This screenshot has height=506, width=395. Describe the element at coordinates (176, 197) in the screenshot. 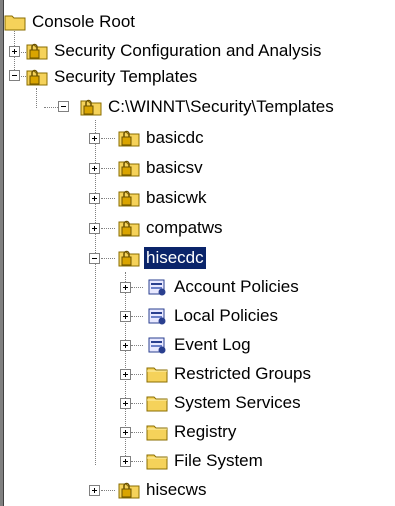

I see `node-label: basicwk` at that location.